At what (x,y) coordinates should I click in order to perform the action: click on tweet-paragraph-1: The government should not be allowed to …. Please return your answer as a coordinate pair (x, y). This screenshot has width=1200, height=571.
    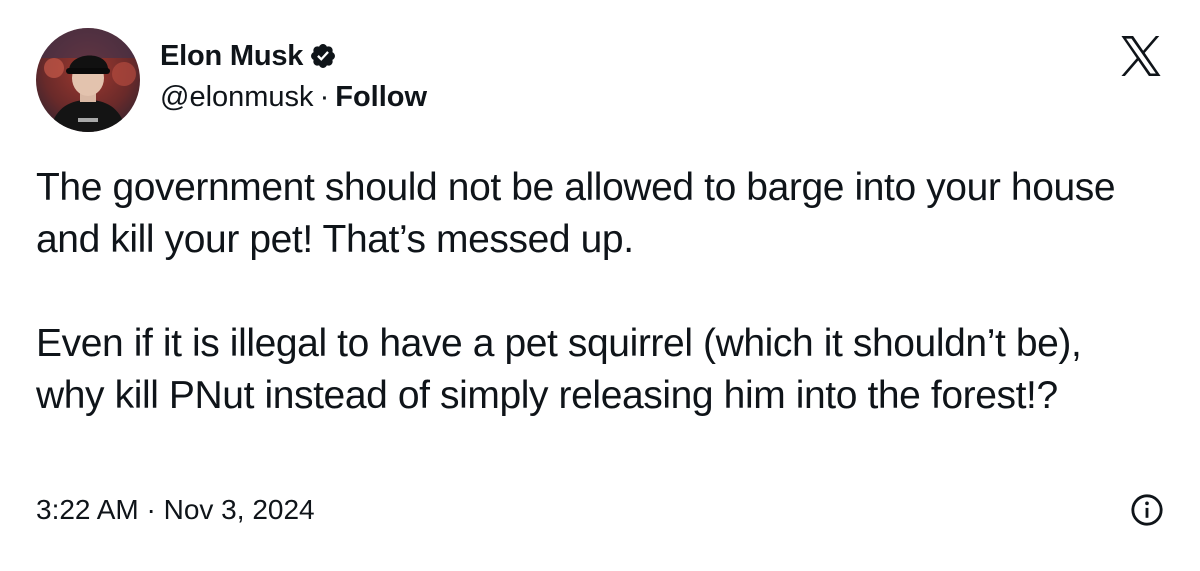
    Looking at the image, I should click on (576, 213).